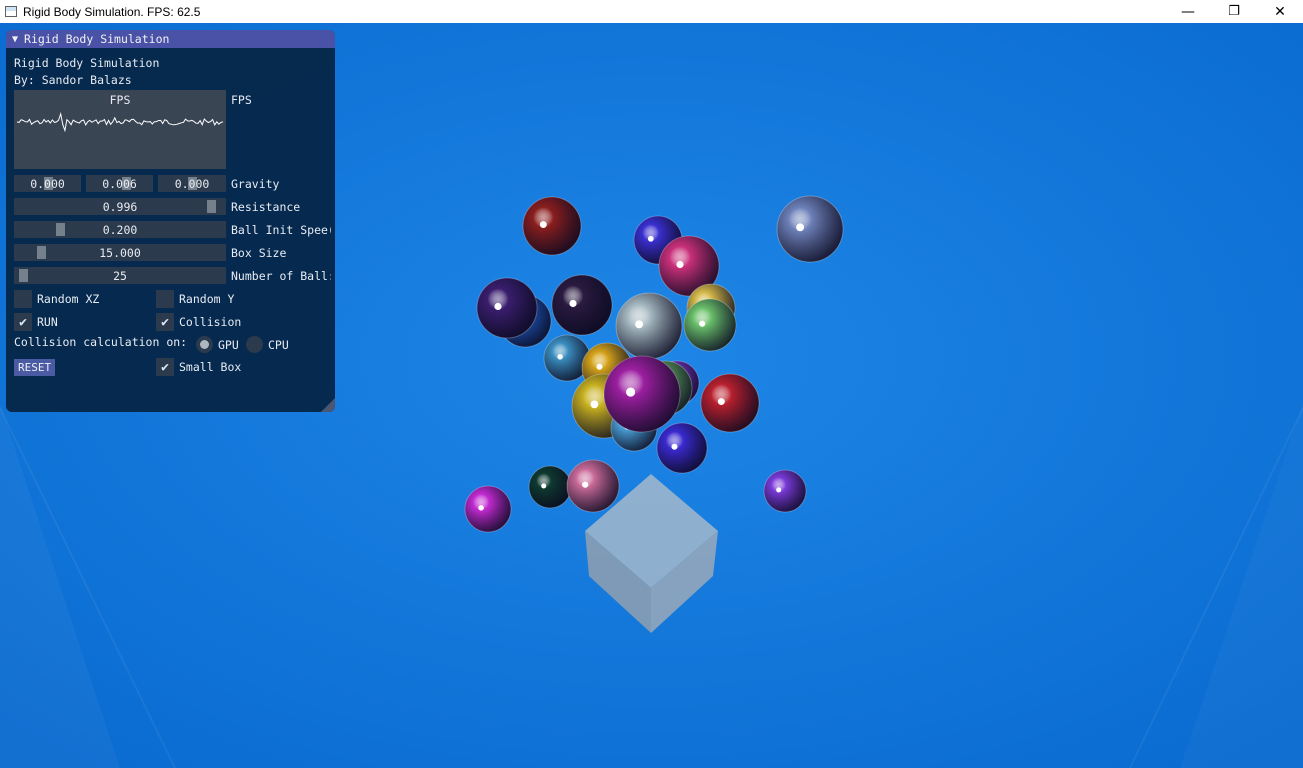 The width and height of the screenshot is (1303, 768). Describe the element at coordinates (328, 405) in the screenshot. I see `resize-grip-icon` at that location.